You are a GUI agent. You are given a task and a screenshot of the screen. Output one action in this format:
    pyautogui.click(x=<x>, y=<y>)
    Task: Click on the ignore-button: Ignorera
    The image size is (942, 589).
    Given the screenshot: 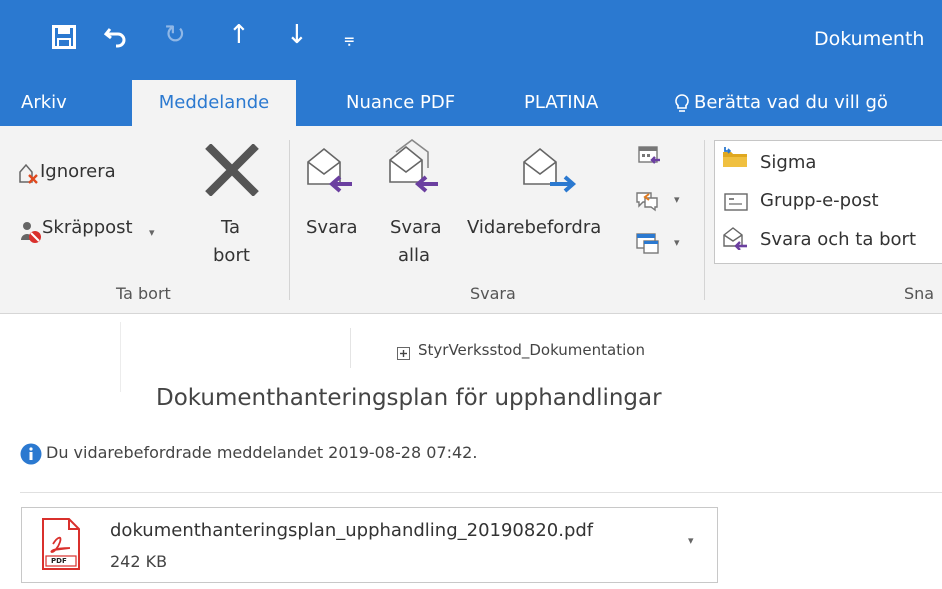 What is the action you would take?
    pyautogui.click(x=78, y=171)
    